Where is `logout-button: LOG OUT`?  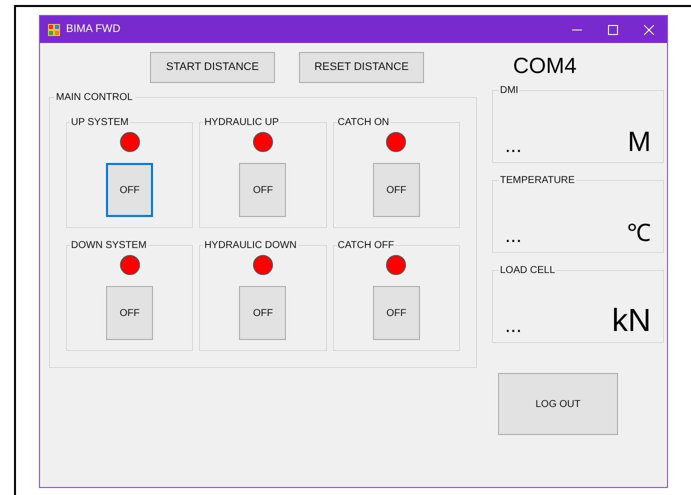 logout-button: LOG OUT is located at coordinates (558, 404).